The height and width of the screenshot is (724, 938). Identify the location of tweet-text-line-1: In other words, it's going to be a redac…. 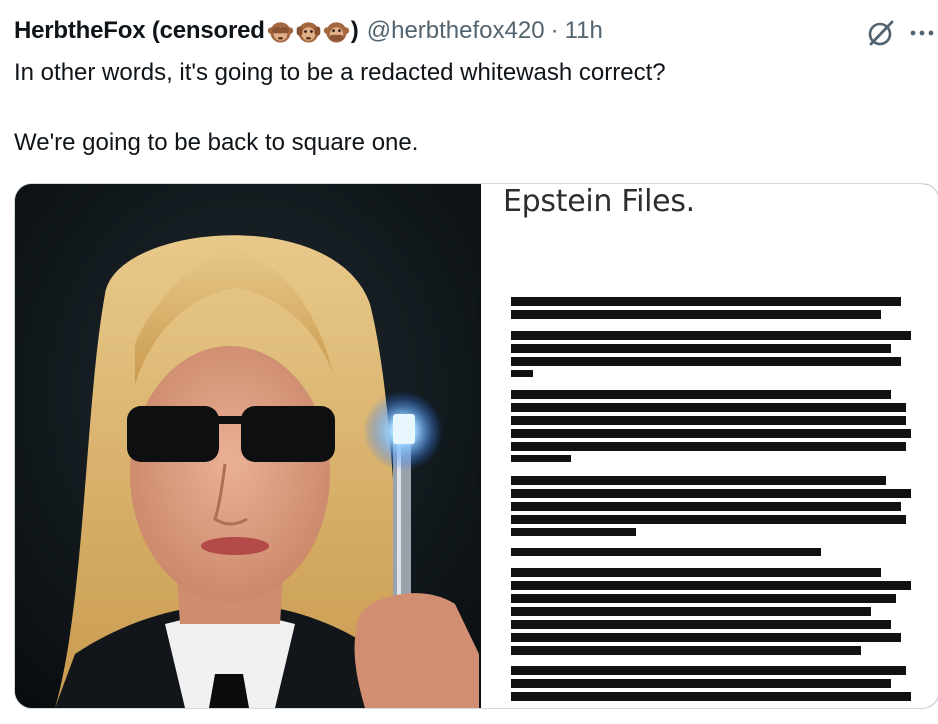
(340, 72).